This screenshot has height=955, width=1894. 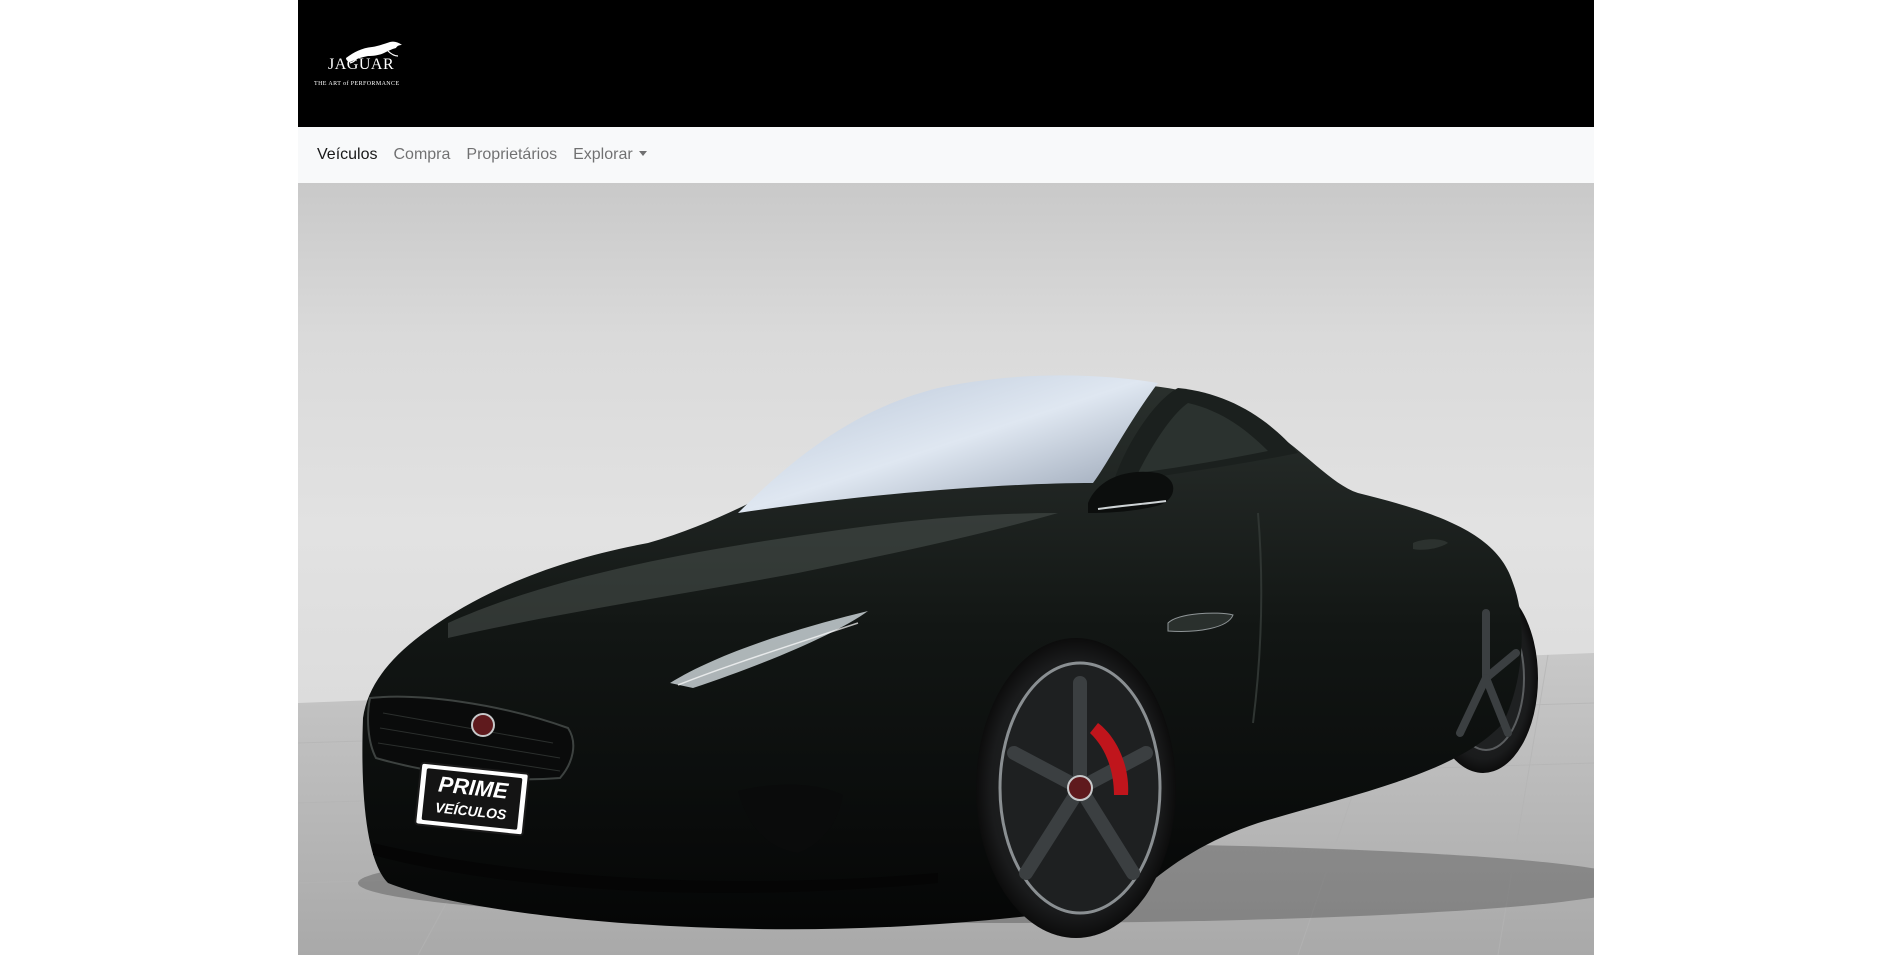 I want to click on nav-item-explorar: Explorar, so click(x=610, y=155).